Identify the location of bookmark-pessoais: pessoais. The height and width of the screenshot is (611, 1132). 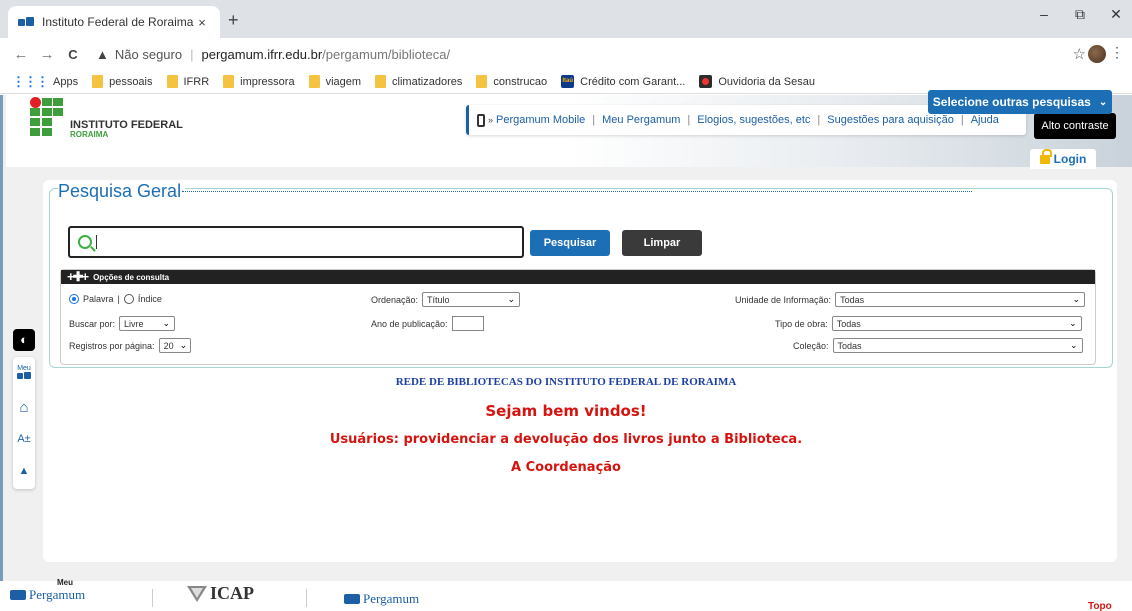
(122, 81).